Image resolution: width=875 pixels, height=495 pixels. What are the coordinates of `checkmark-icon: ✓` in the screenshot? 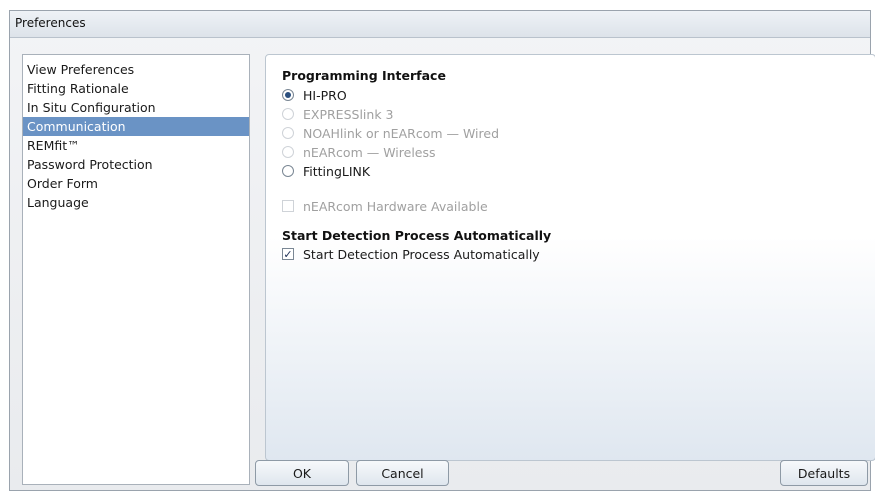 It's located at (288, 254).